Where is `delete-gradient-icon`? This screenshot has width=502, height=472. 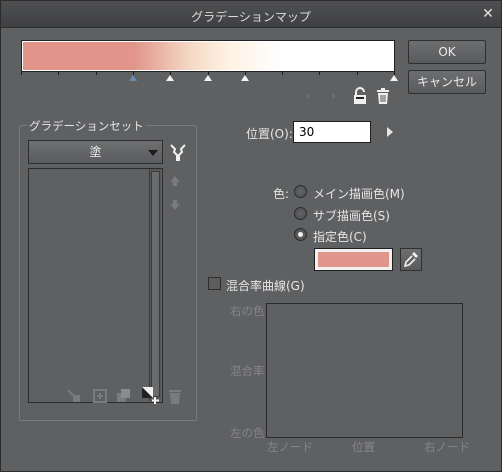 delete-gradient-icon is located at coordinates (175, 396).